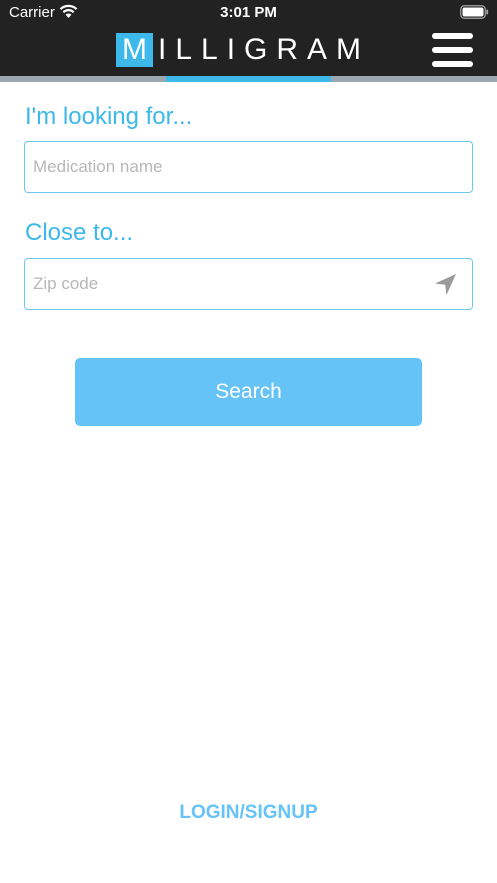  What do you see at coordinates (134, 50) in the screenshot?
I see `logo-initial: M` at bounding box center [134, 50].